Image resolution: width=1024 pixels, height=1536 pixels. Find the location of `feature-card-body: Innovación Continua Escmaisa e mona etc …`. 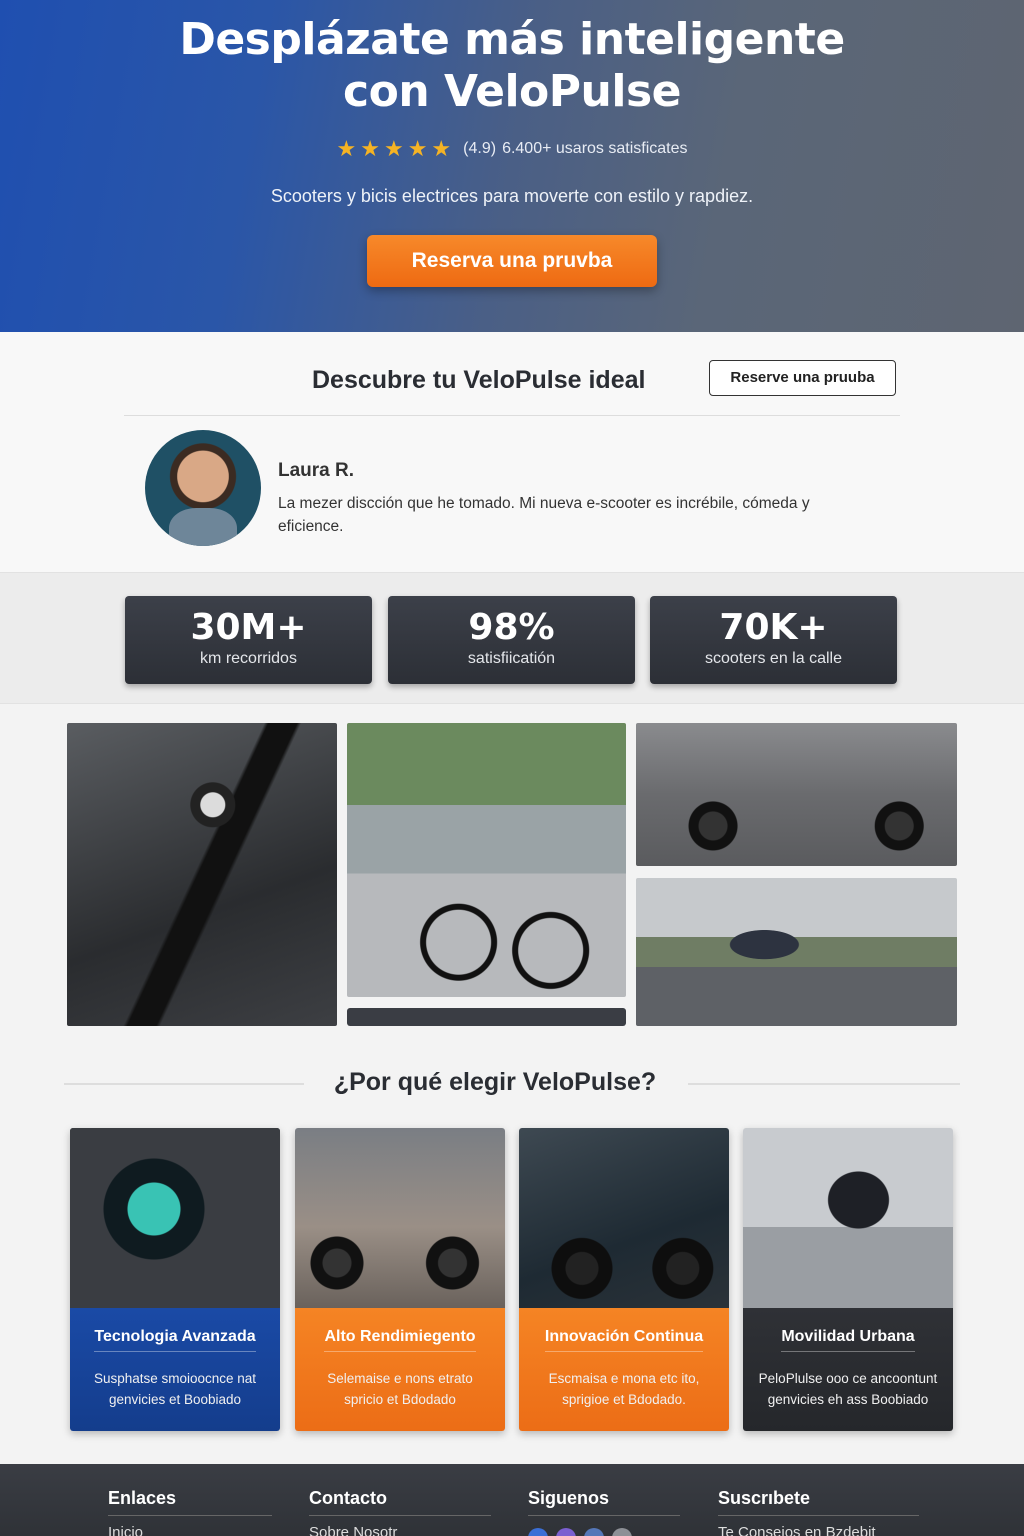

feature-card-body: Innovación Continua Escmaisa e mona etc … is located at coordinates (624, 1369).